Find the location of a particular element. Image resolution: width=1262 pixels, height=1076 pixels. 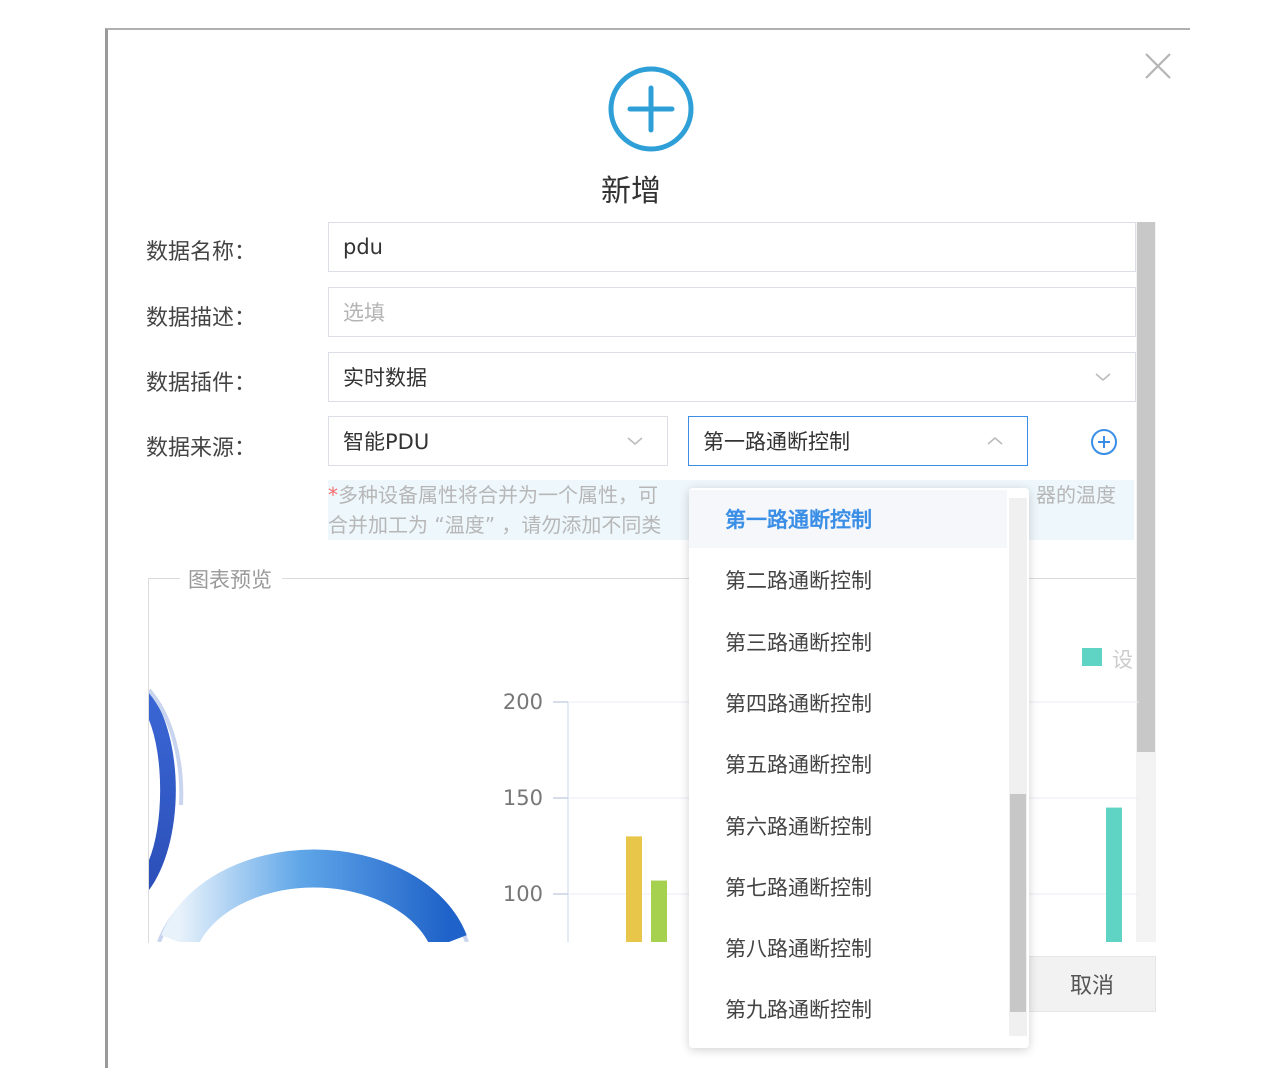

legend-text: 设 is located at coordinates (1122, 660).